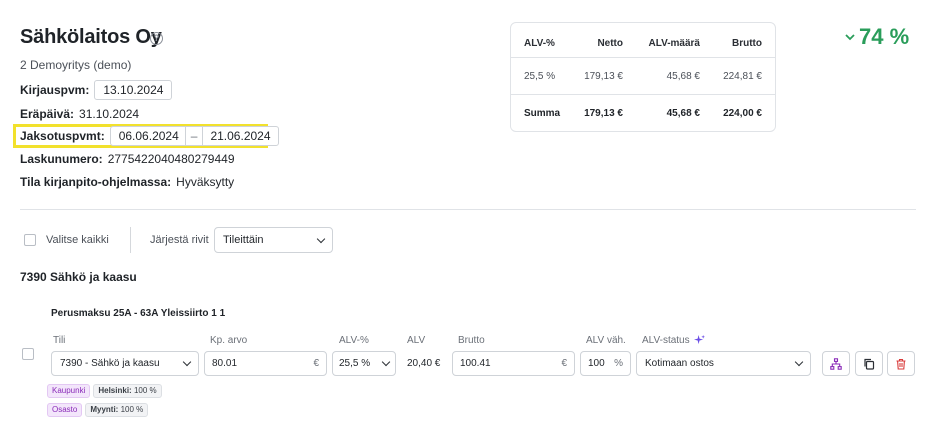 This screenshot has width=938, height=439. I want to click on vat-table-header: ALV-% Netto ALV-määrä Brutto, so click(643, 43).